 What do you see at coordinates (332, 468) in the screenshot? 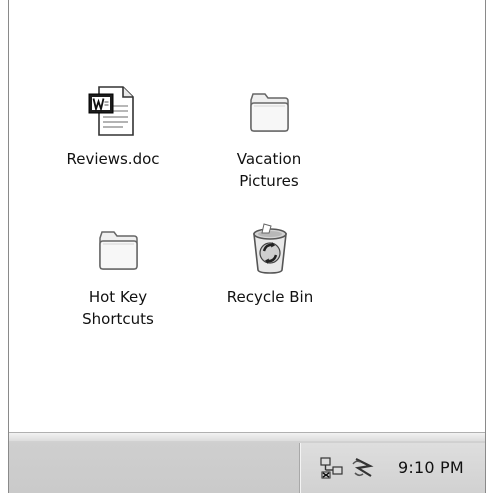
I see `network-icon` at bounding box center [332, 468].